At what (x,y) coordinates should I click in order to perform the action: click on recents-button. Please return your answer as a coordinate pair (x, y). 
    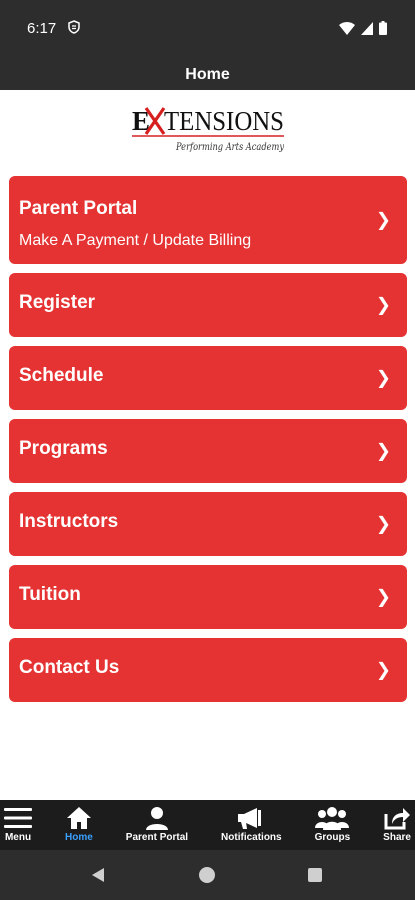
    Looking at the image, I should click on (315, 875).